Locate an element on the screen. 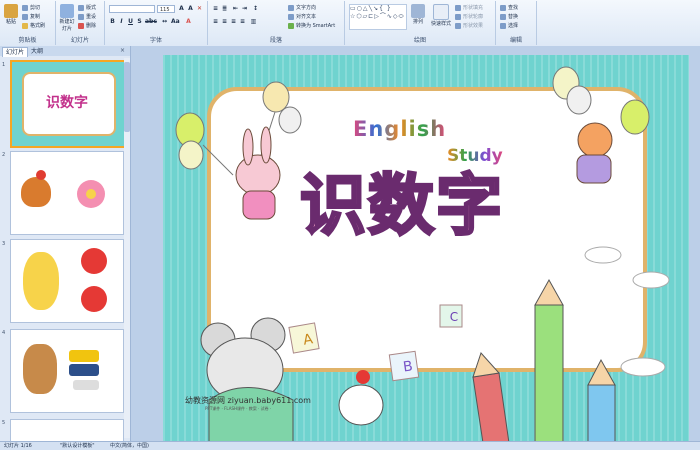 The height and width of the screenshot is (450, 700). bold-button: B is located at coordinates (112, 21).